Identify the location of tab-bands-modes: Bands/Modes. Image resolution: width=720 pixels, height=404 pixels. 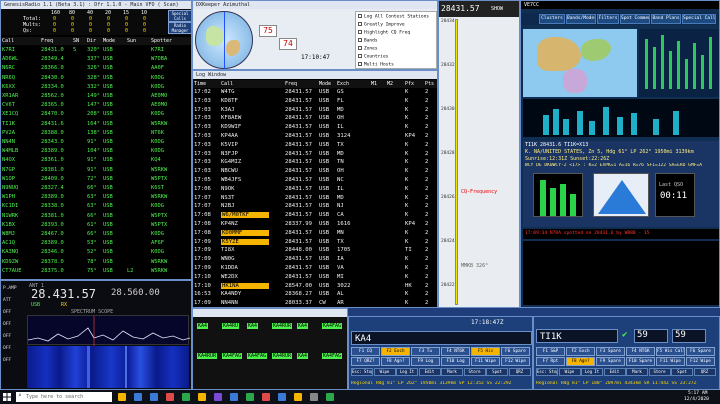
(581, 19).